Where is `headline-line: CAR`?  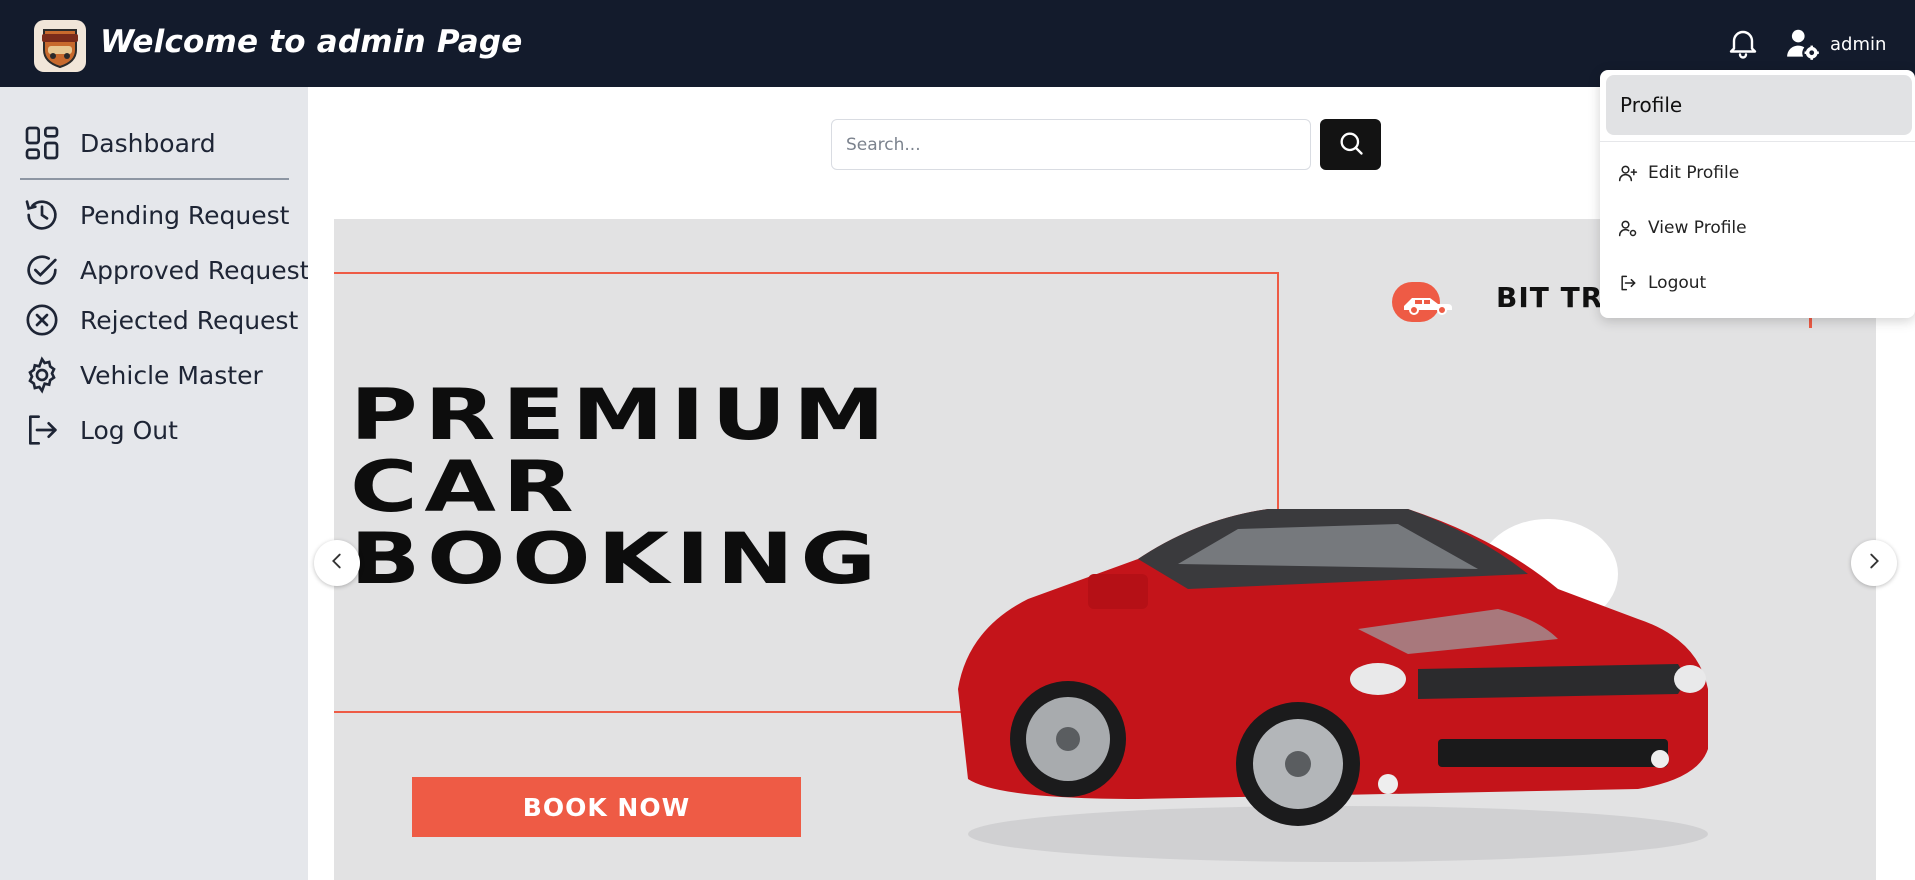 headline-line: CAR is located at coordinates (465, 487).